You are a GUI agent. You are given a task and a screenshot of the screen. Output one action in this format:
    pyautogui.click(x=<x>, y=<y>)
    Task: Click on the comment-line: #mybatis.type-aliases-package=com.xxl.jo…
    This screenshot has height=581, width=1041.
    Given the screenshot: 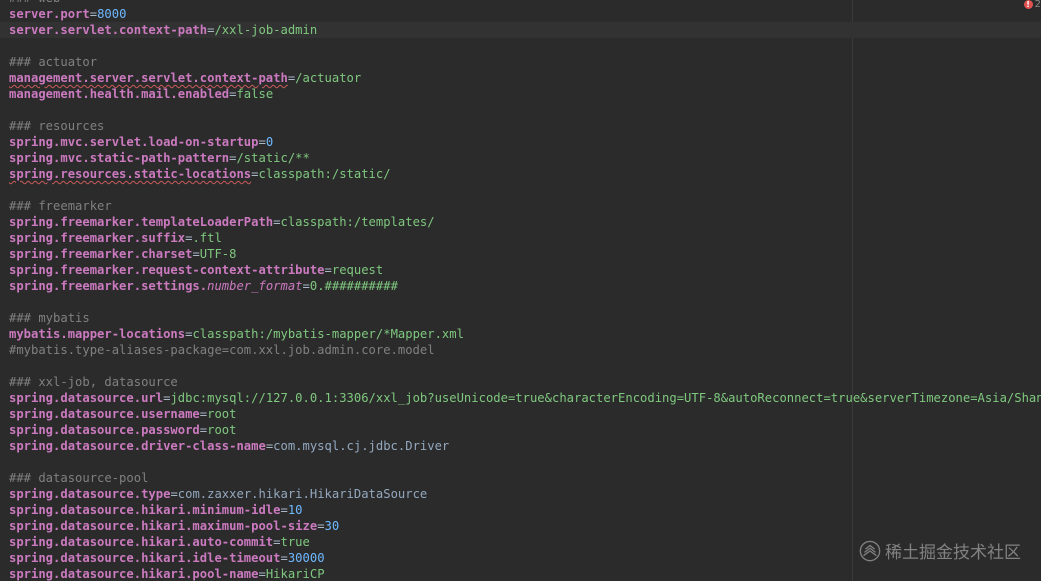 What is the action you would take?
    pyautogui.click(x=520, y=350)
    